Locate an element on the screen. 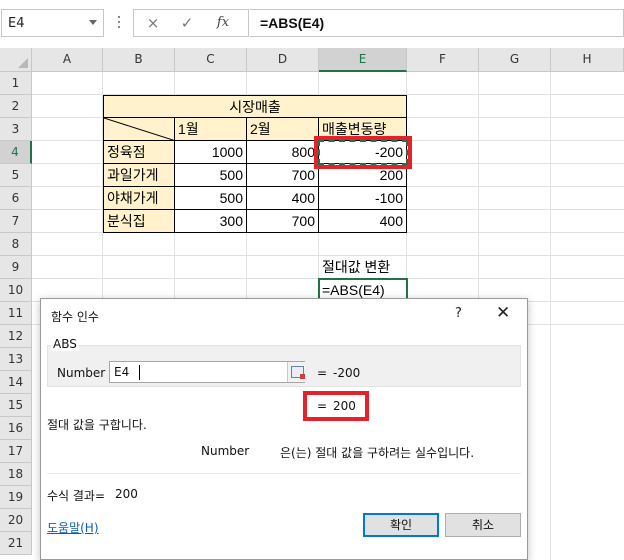 Image resolution: width=624 pixels, height=560 pixels. name-box: E4 is located at coordinates (52, 23).